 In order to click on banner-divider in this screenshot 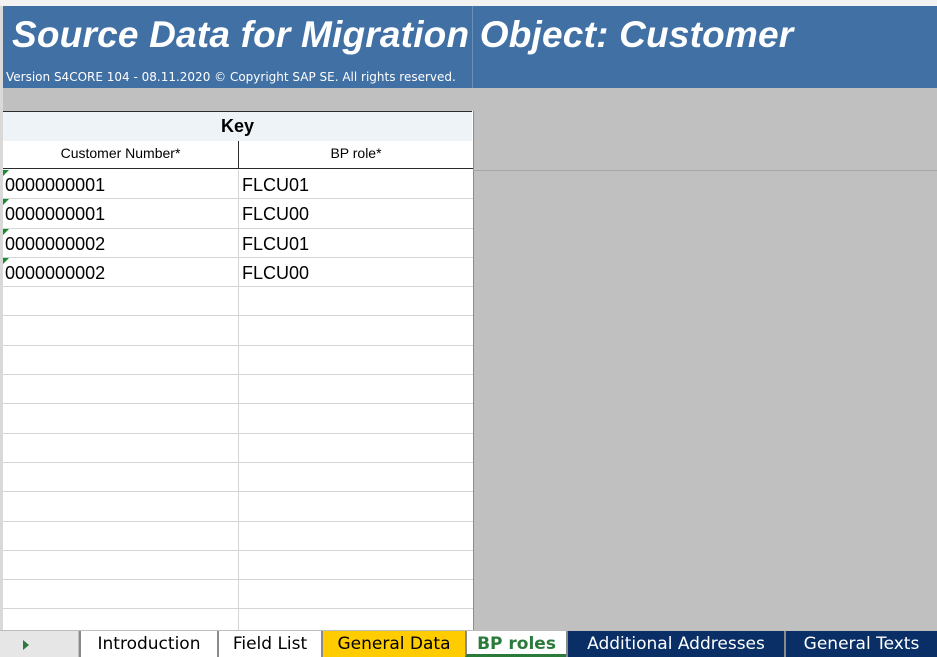, I will do `click(472, 47)`.